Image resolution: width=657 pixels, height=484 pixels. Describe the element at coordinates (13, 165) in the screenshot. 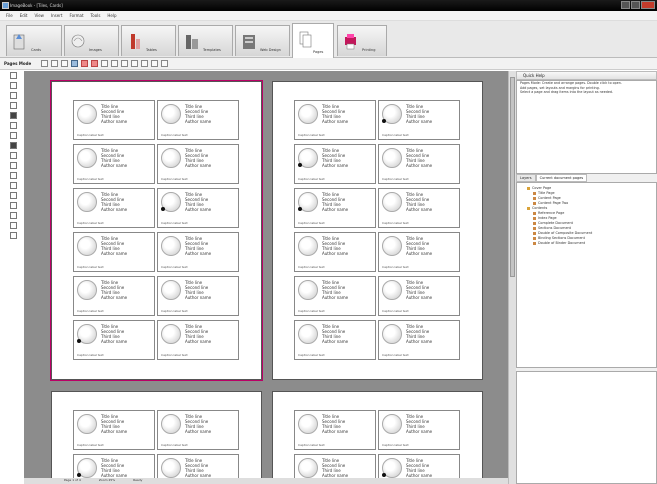

I see `rotate-tool-icon` at that location.